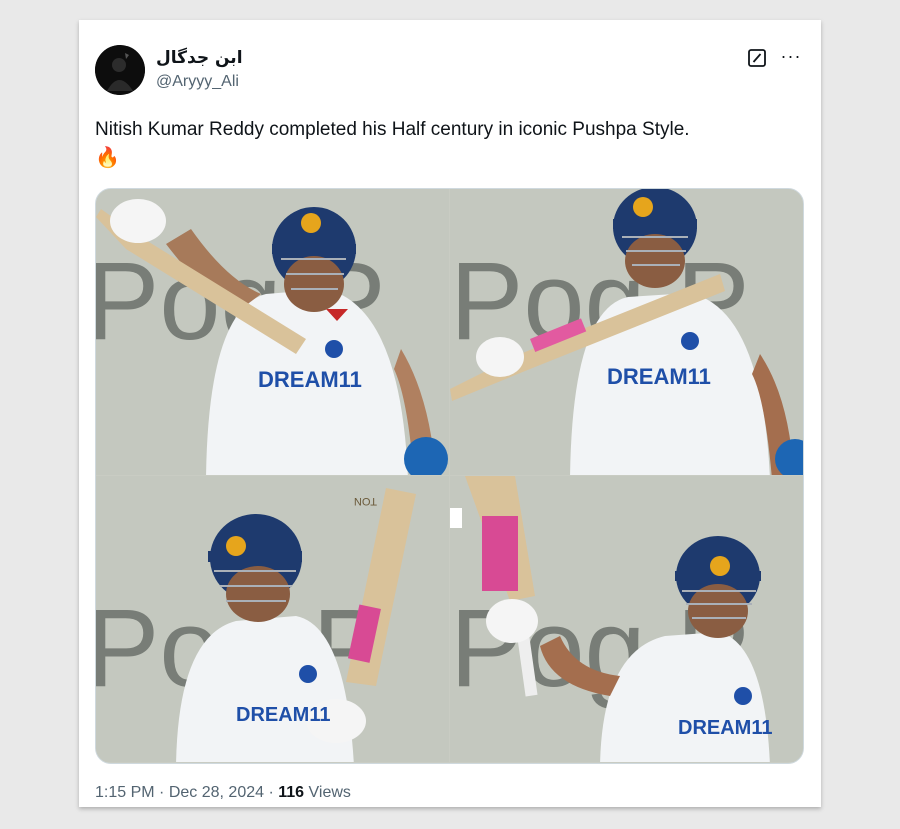  What do you see at coordinates (291, 792) in the screenshot?
I see `views-count: 116` at bounding box center [291, 792].